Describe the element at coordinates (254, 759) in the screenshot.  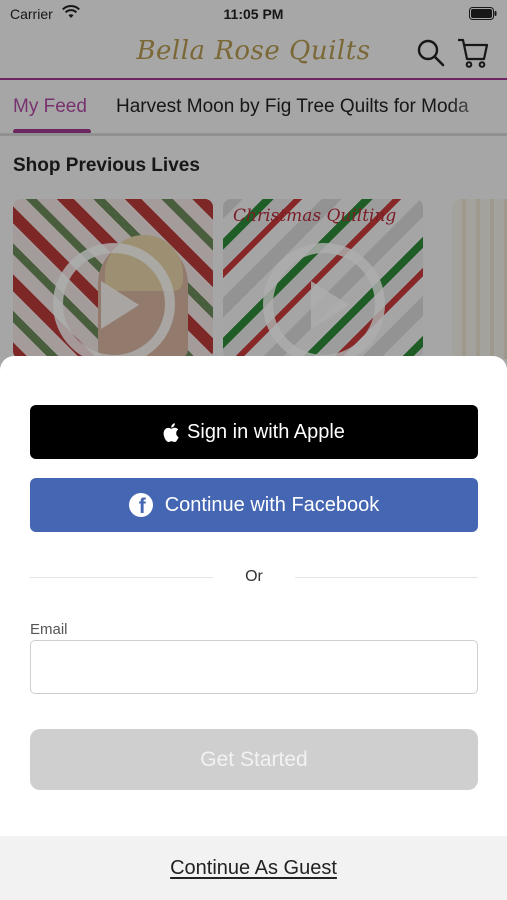
I see `get-started-button: Get Started` at that location.